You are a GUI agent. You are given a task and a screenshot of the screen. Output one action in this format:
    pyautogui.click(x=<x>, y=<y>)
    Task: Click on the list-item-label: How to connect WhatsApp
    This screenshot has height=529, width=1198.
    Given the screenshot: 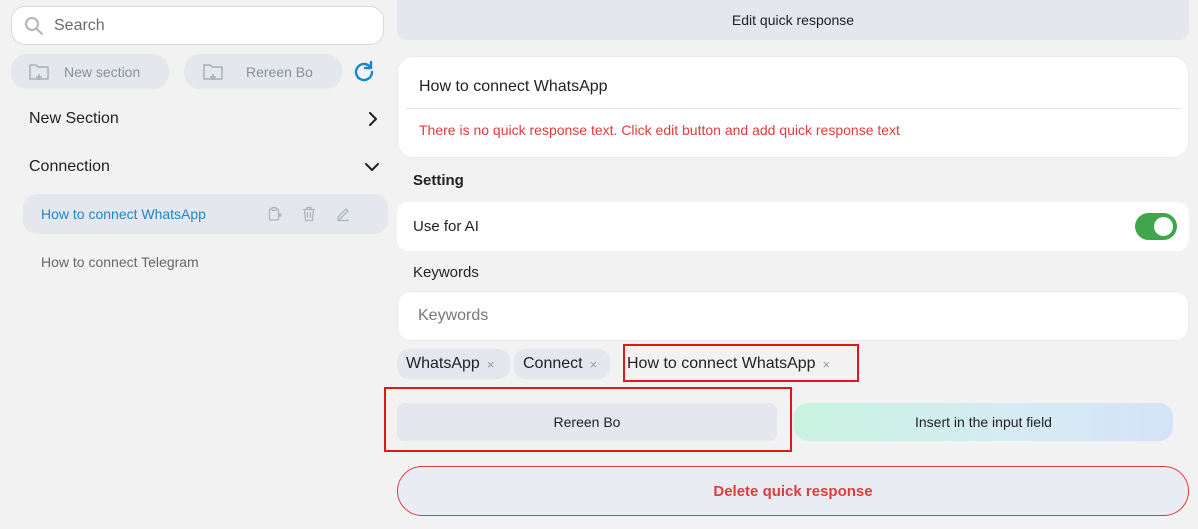 What is the action you would take?
    pyautogui.click(x=123, y=214)
    